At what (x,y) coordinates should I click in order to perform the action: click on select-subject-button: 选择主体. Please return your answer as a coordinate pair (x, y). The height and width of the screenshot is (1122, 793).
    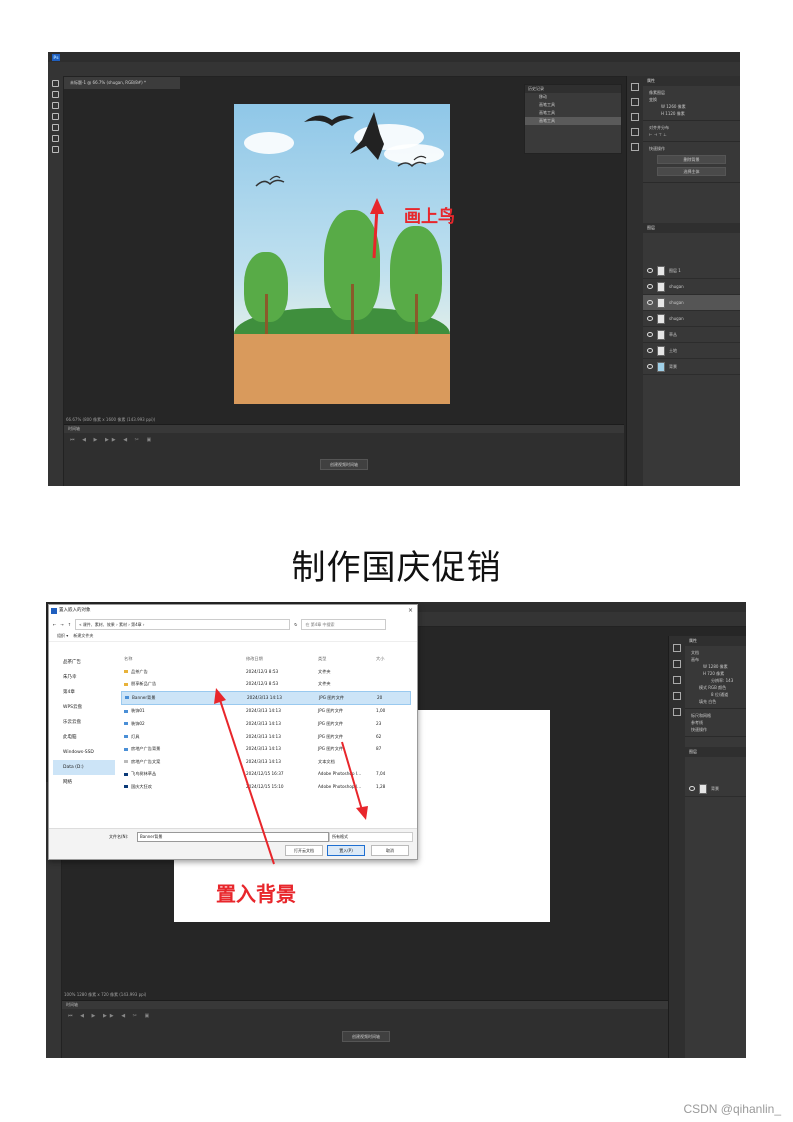
    Looking at the image, I should click on (691, 171).